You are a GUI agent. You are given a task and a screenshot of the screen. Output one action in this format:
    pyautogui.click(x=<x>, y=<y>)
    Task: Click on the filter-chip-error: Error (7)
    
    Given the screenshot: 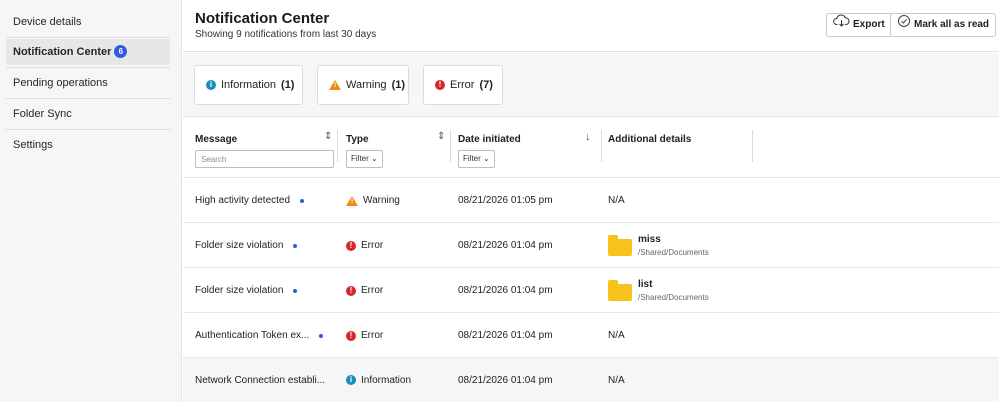 What is the action you would take?
    pyautogui.click(x=463, y=85)
    